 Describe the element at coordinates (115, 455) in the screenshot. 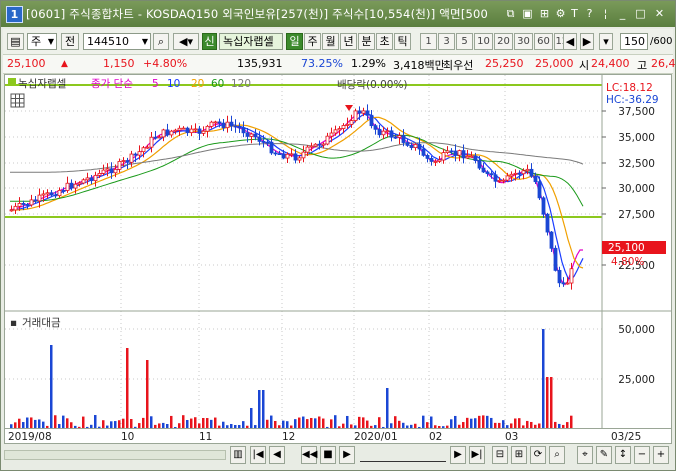

I see `scrollbar` at that location.